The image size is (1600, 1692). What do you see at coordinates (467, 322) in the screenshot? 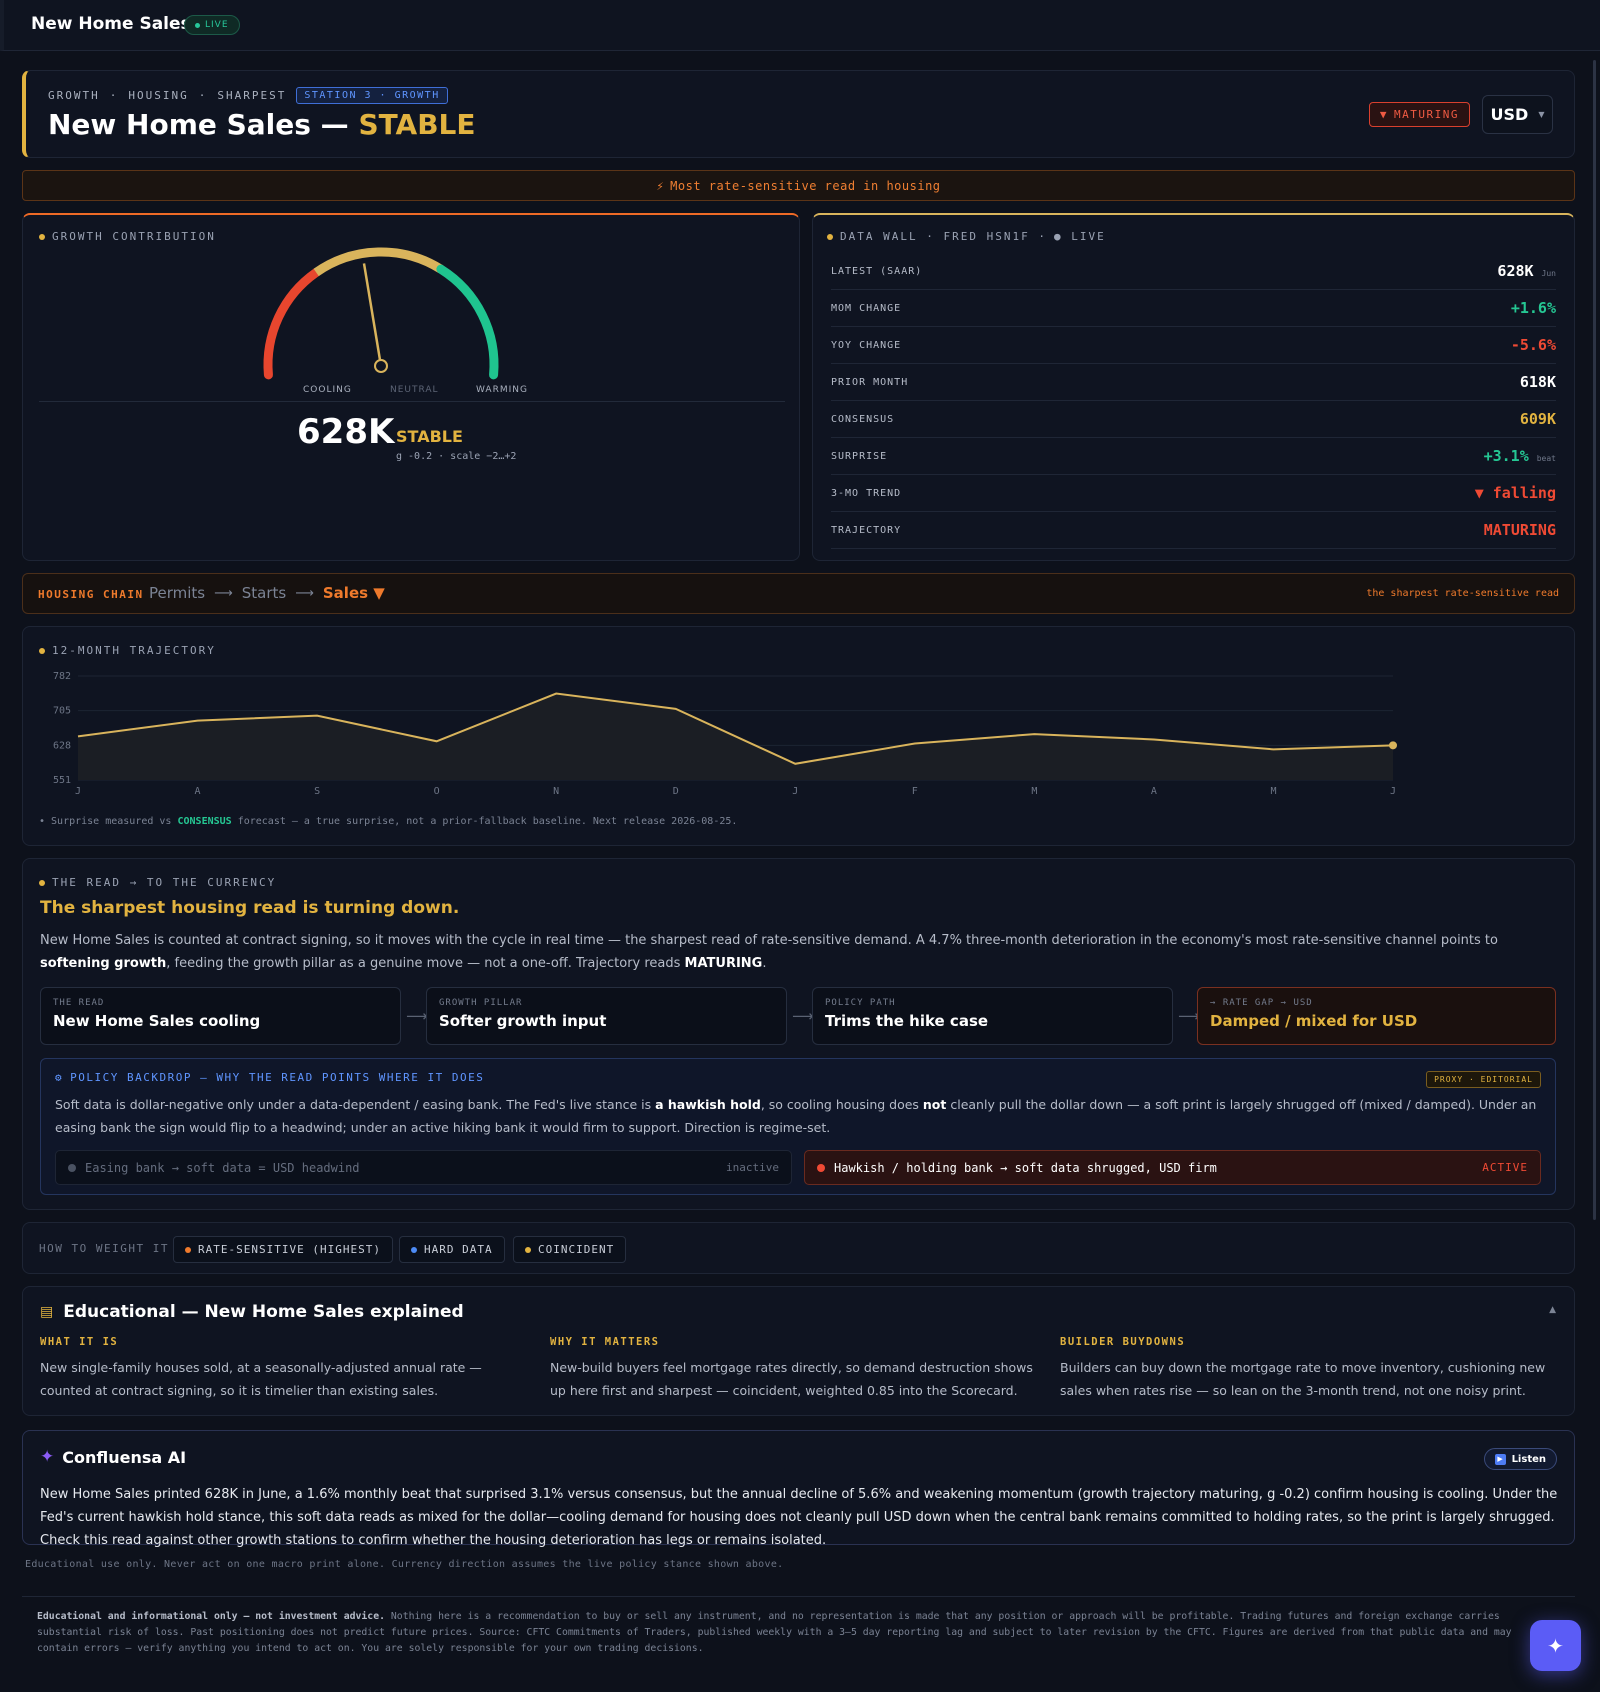
I see `gauge-arc-warming` at bounding box center [467, 322].